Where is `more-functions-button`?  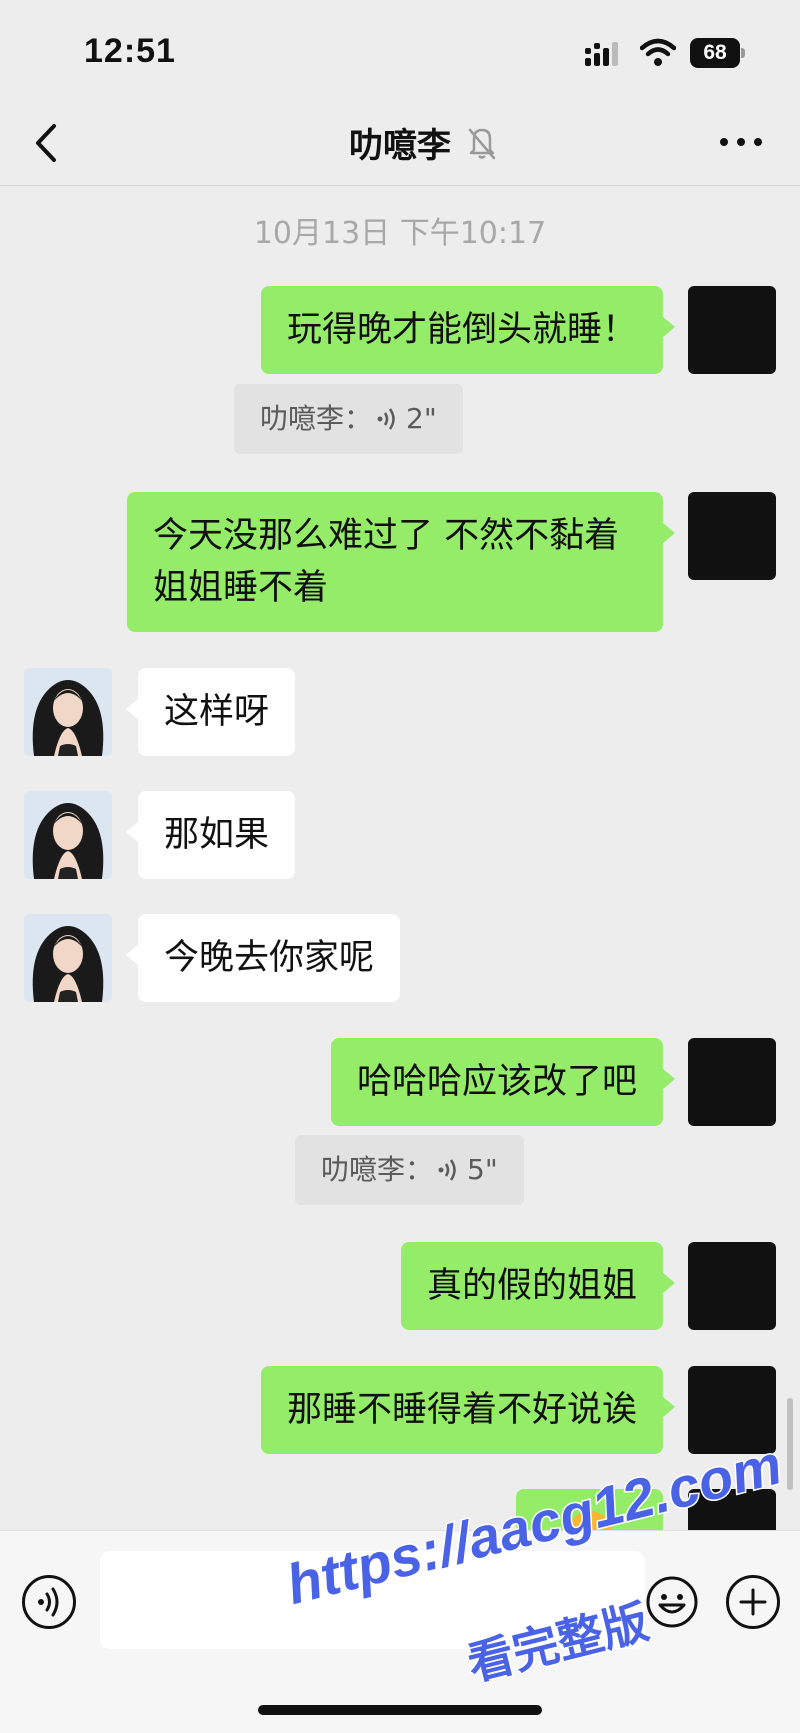 more-functions-button is located at coordinates (753, 1602).